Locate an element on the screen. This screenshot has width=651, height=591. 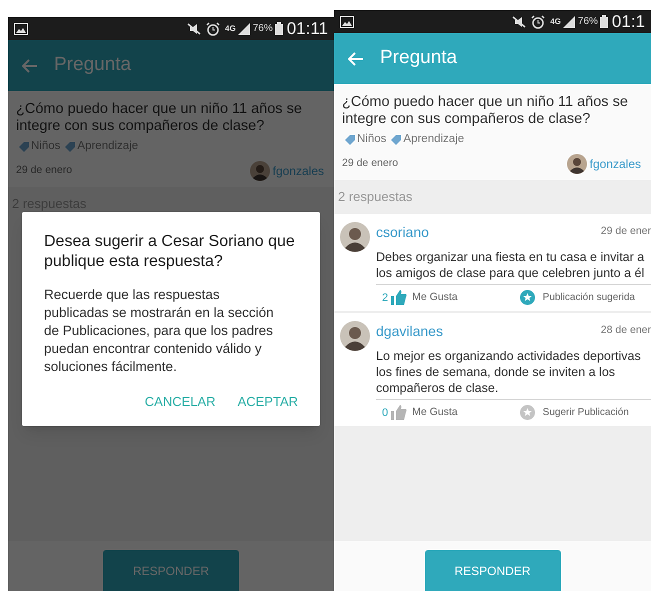
suggest-label: Publicación sugerida is located at coordinates (588, 298).